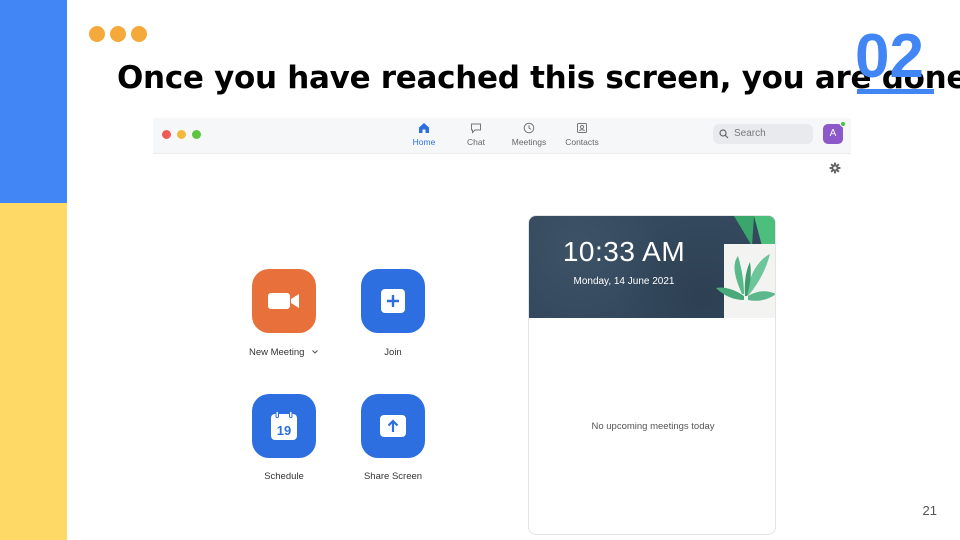 The height and width of the screenshot is (540, 960). I want to click on upload-arrow-icon, so click(393, 426).